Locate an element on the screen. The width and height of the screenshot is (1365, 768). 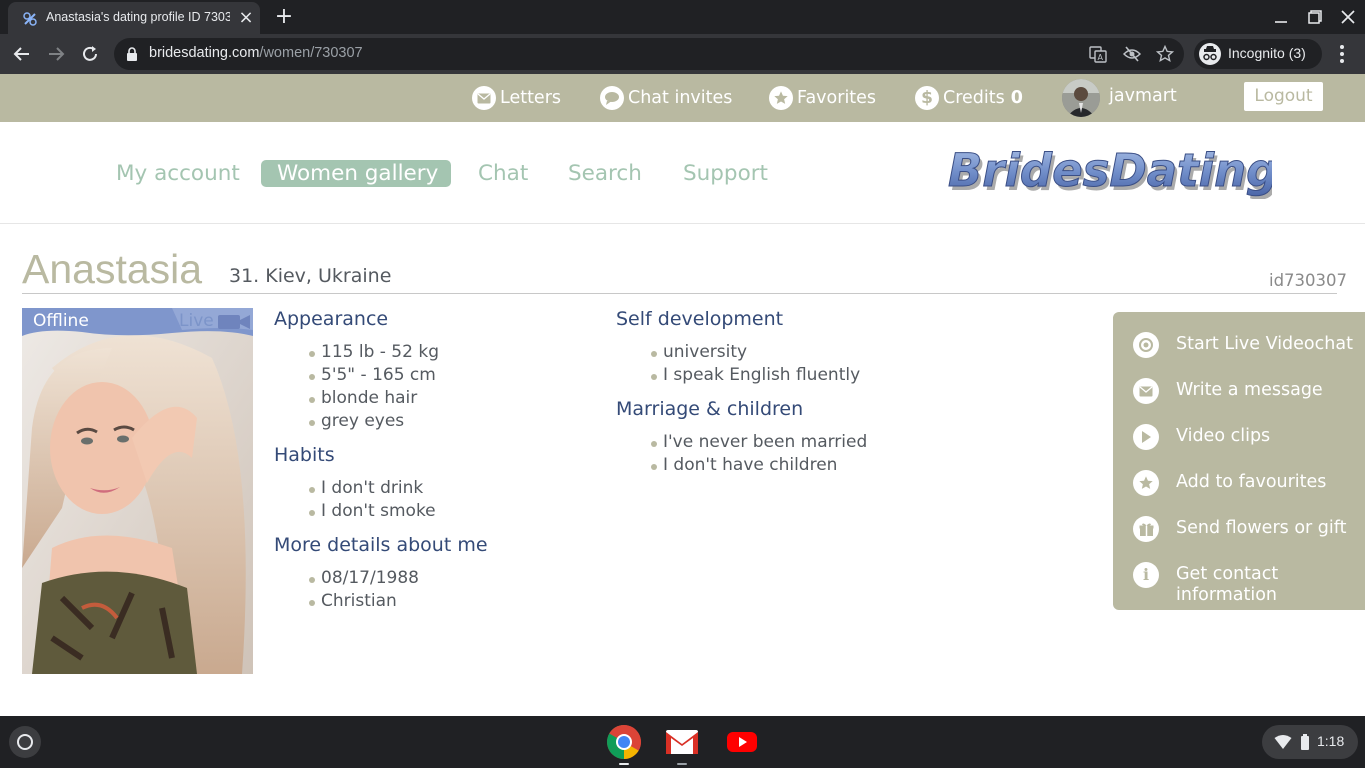
list-item: I speak English fluently is located at coordinates (755, 375).